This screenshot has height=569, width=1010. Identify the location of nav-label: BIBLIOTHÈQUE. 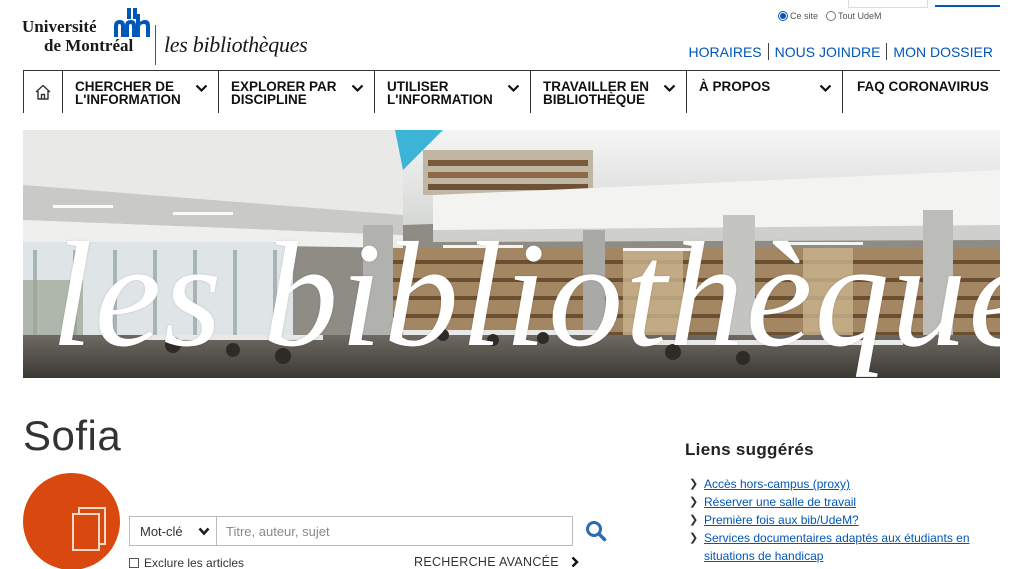
(594, 99).